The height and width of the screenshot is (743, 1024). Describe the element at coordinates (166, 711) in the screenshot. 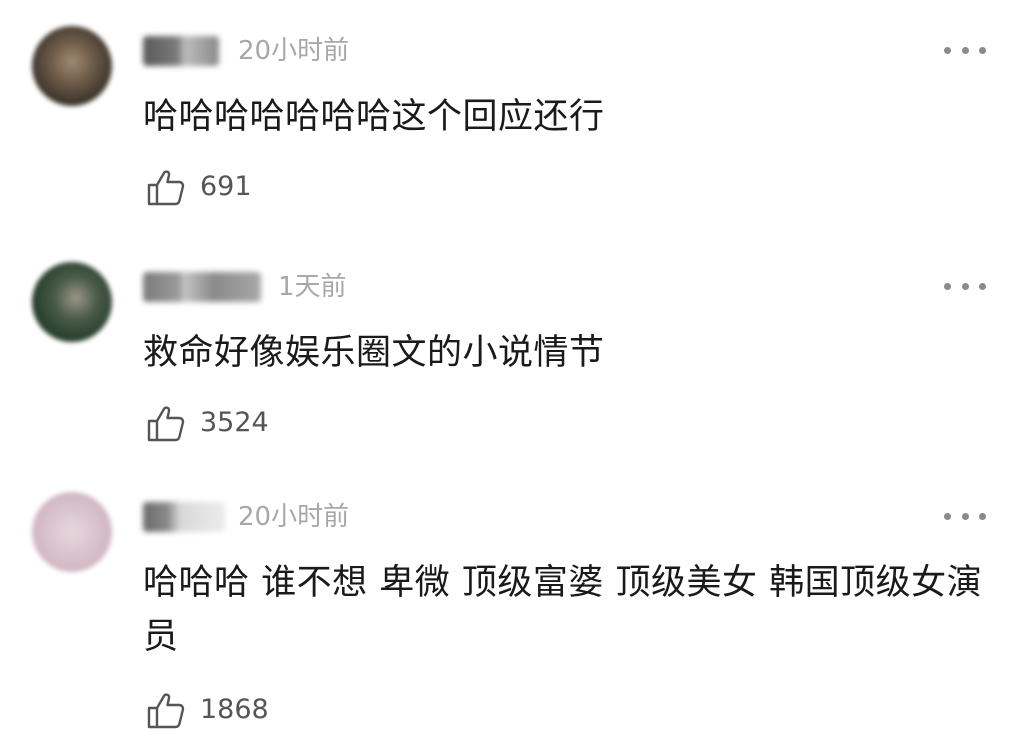

I see `thumbs-up-icon` at that location.